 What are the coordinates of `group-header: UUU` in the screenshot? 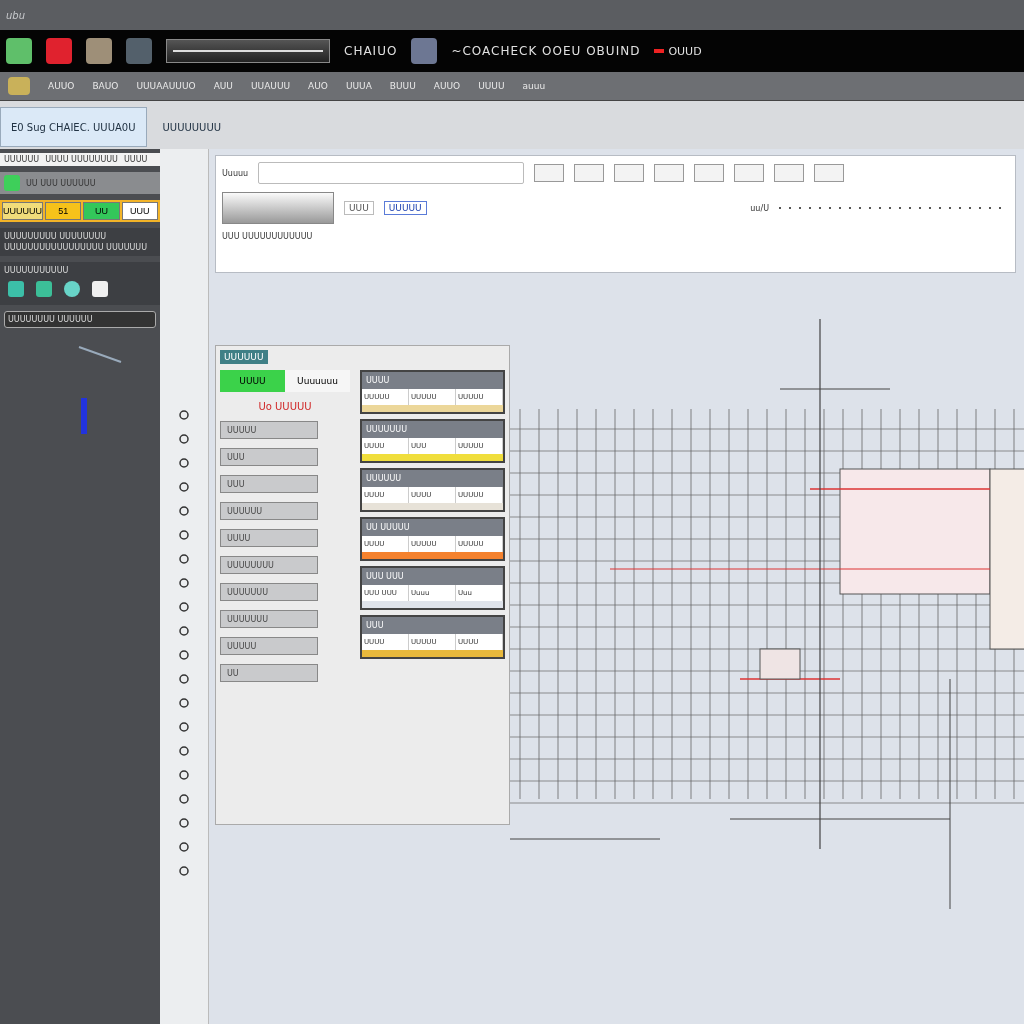 It's located at (432, 625).